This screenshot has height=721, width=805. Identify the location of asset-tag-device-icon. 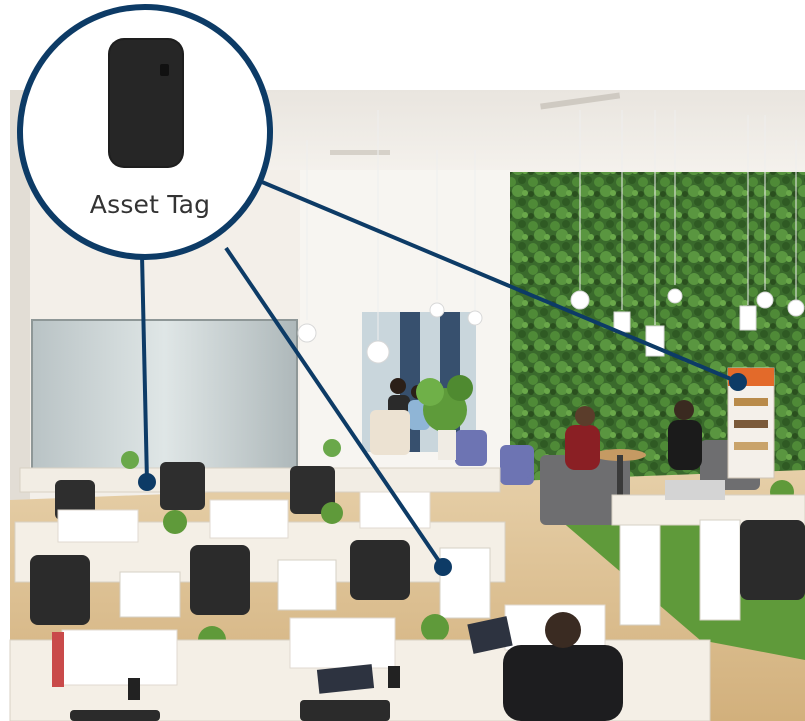
(146, 103).